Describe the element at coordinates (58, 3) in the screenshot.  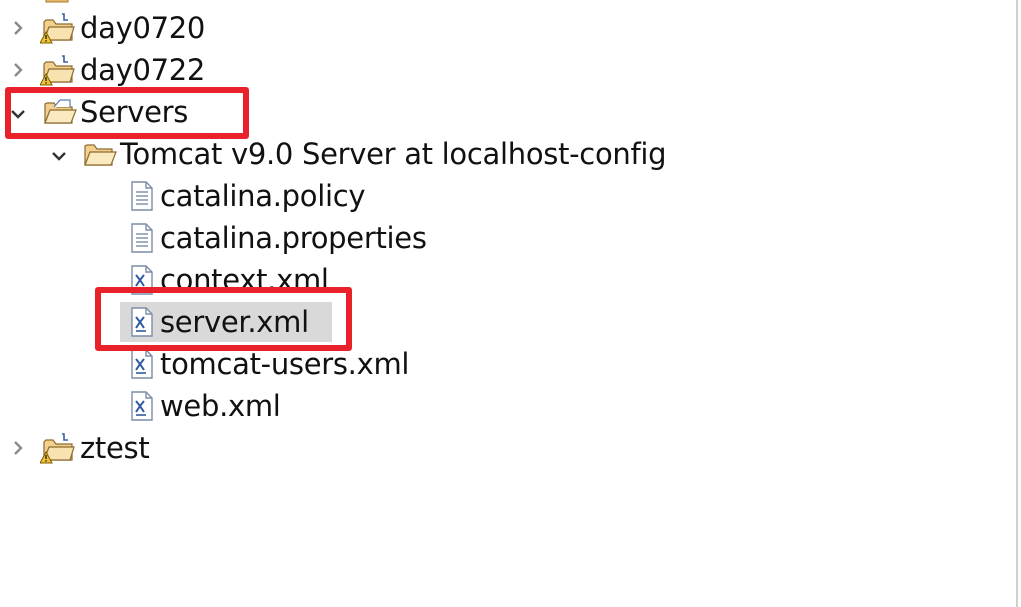
I see `partial-item-top` at that location.